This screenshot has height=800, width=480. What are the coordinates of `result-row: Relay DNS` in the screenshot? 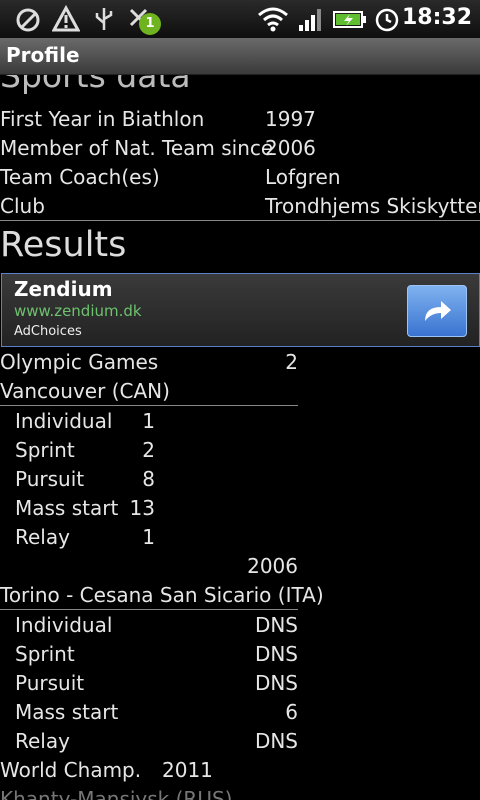 It's located at (149, 741).